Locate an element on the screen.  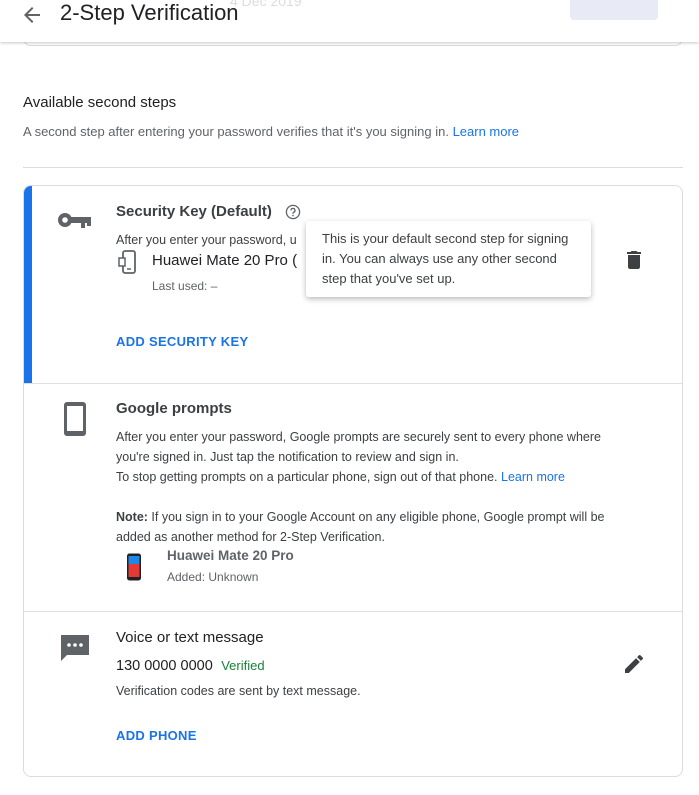
learn-more-link: Learn more is located at coordinates (486, 131).